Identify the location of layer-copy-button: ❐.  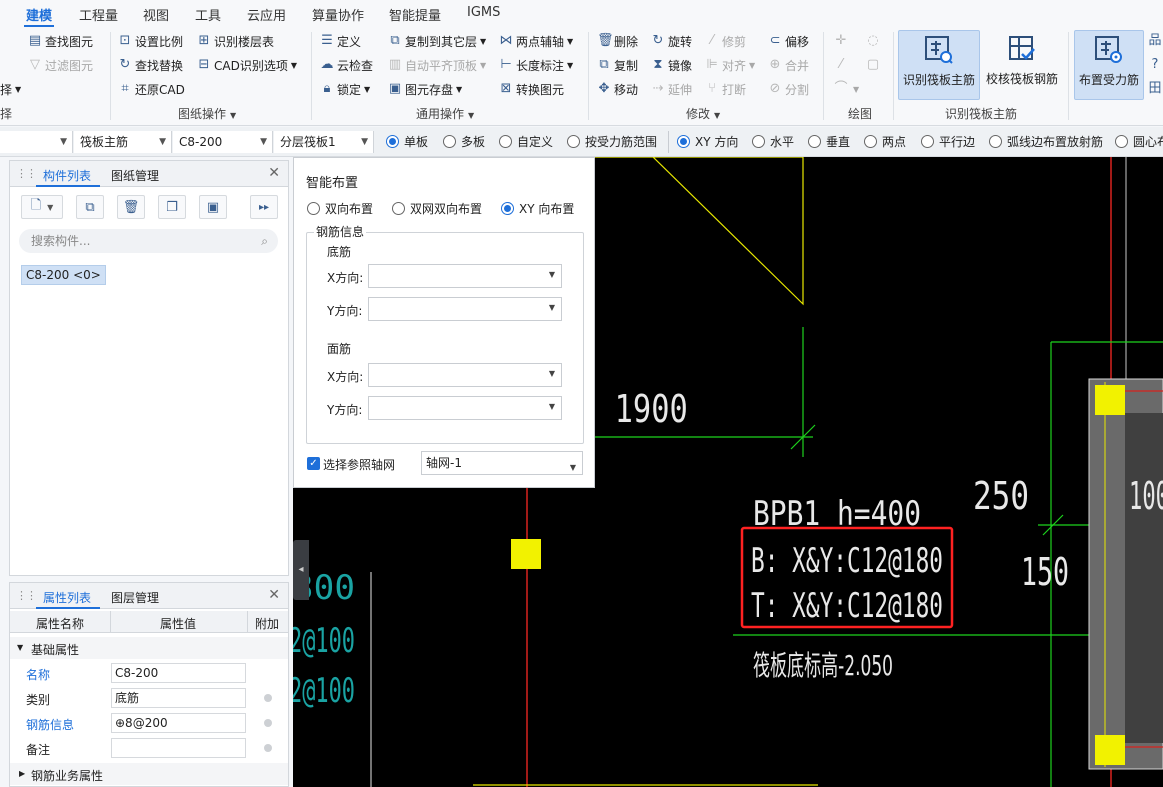
(172, 207).